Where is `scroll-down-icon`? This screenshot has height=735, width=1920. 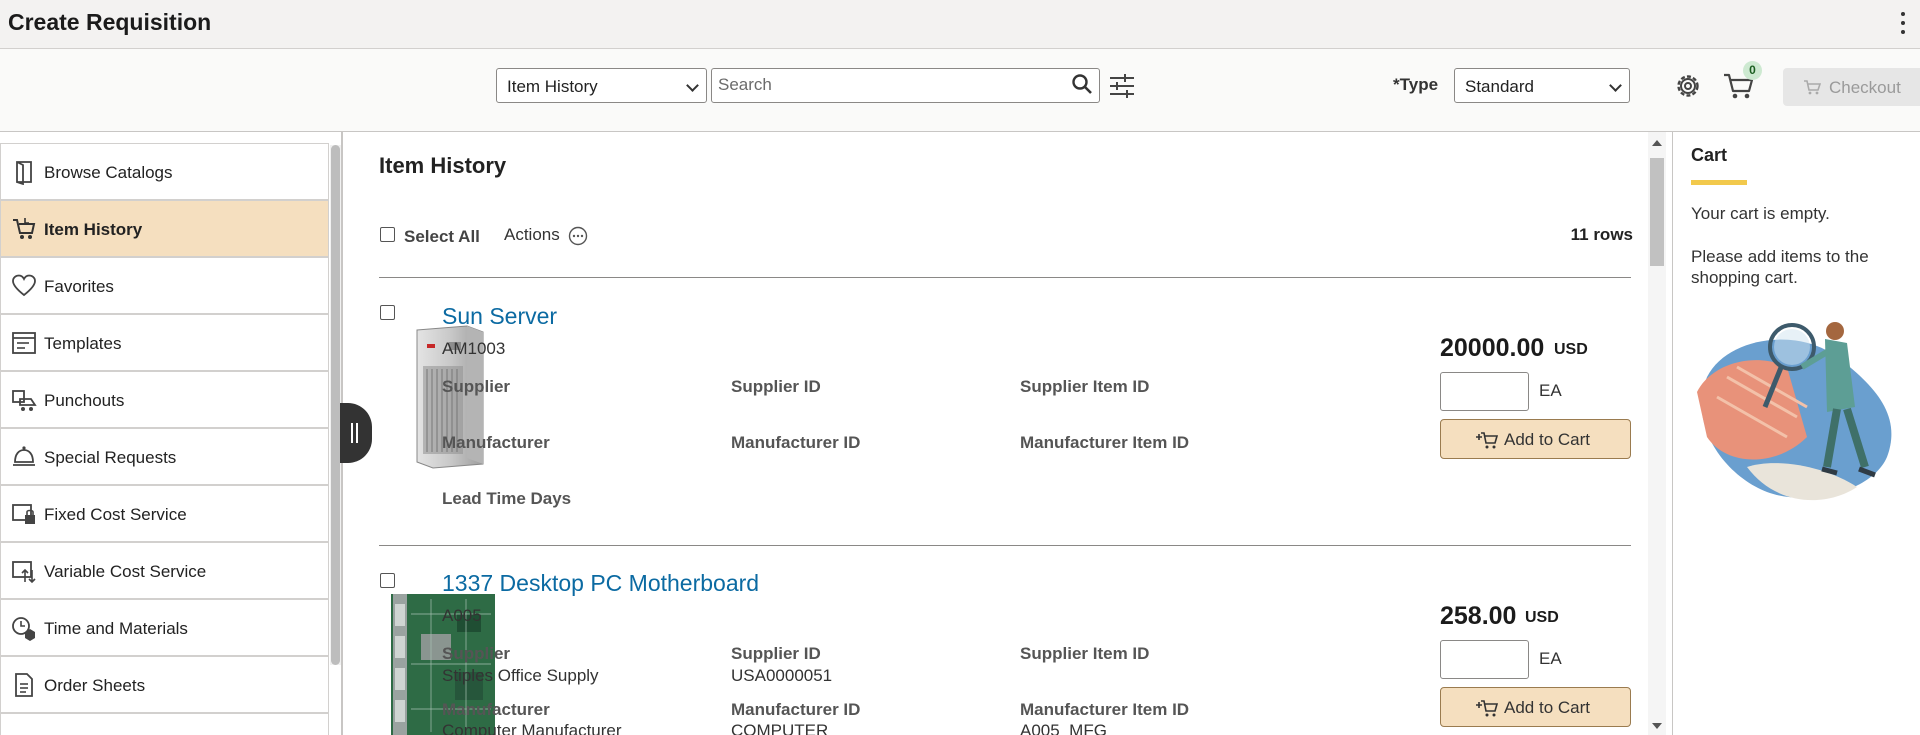
scroll-down-icon is located at coordinates (1657, 726).